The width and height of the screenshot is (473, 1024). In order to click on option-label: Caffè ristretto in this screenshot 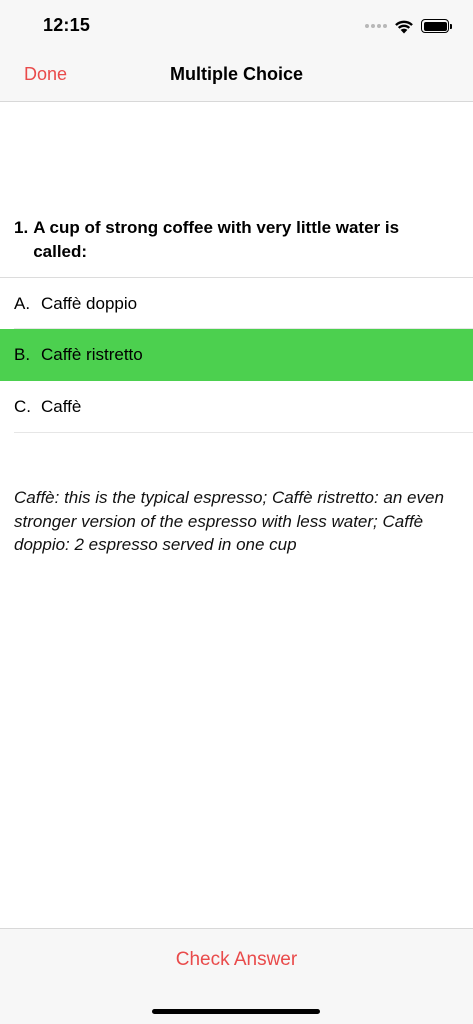, I will do `click(92, 354)`.